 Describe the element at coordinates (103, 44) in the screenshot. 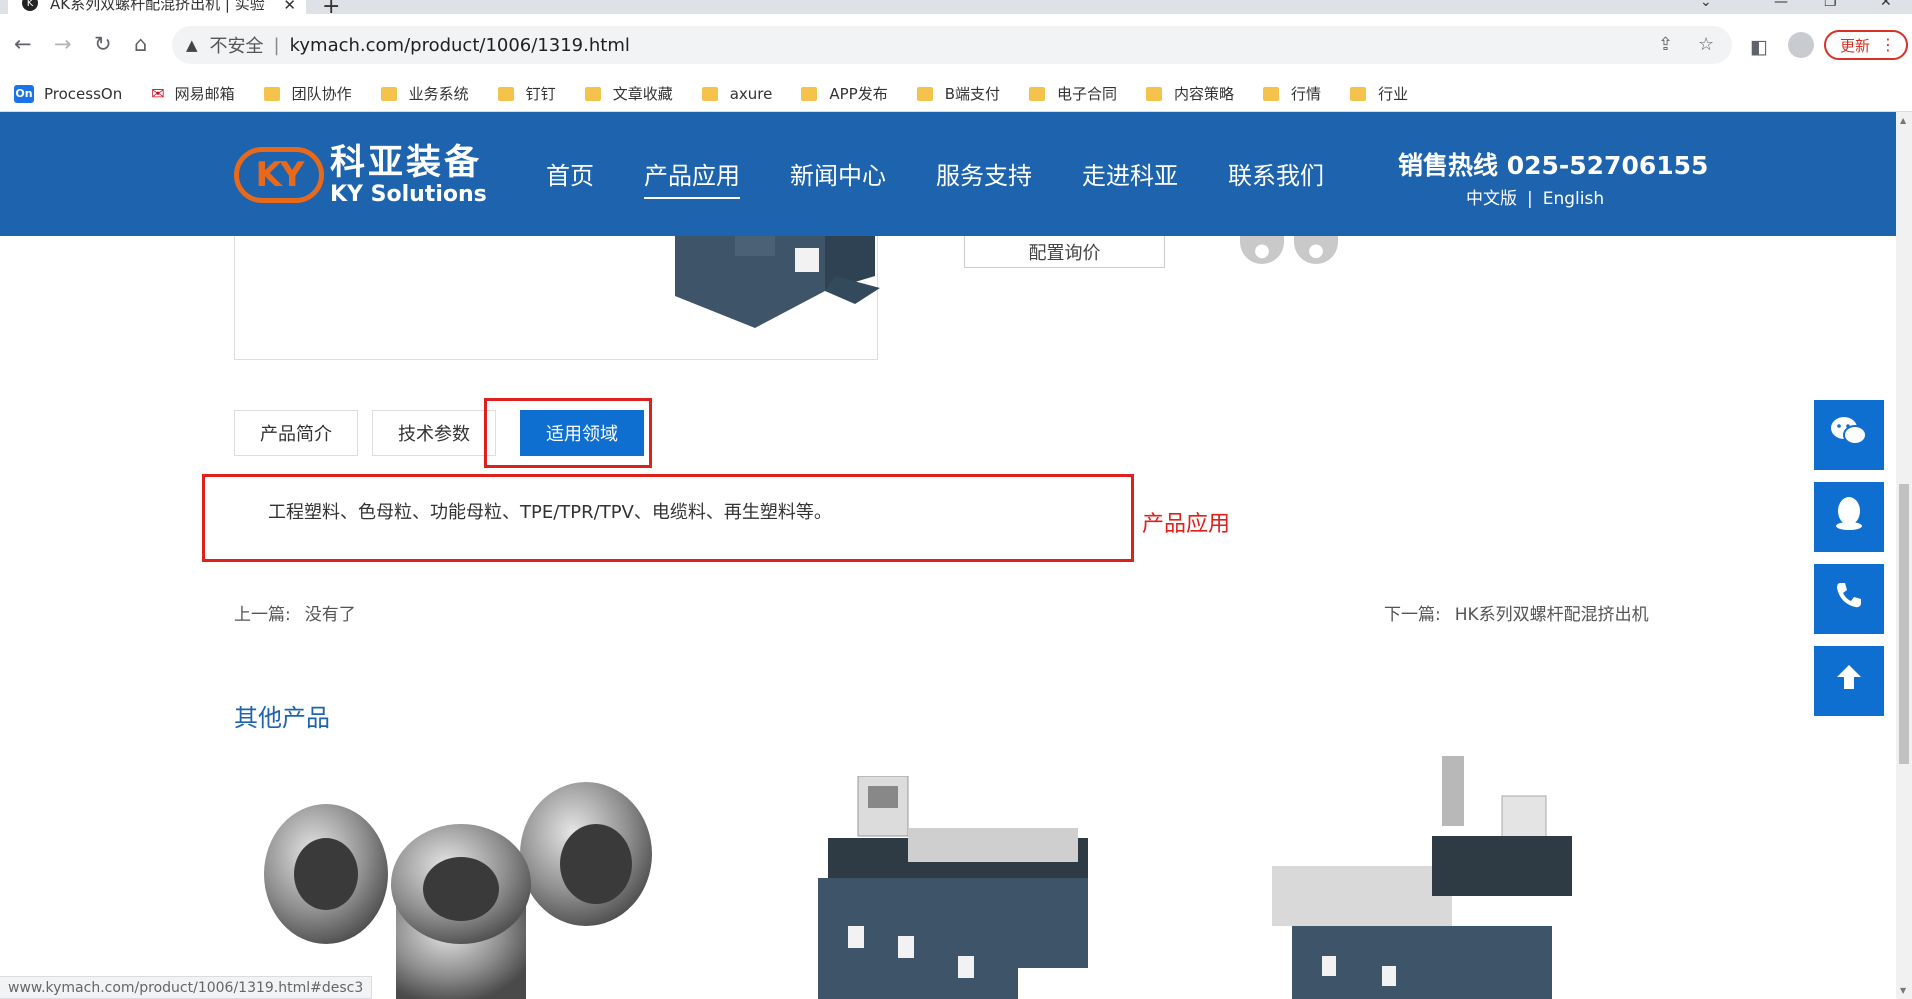

I see `reload-icon: ↻` at that location.